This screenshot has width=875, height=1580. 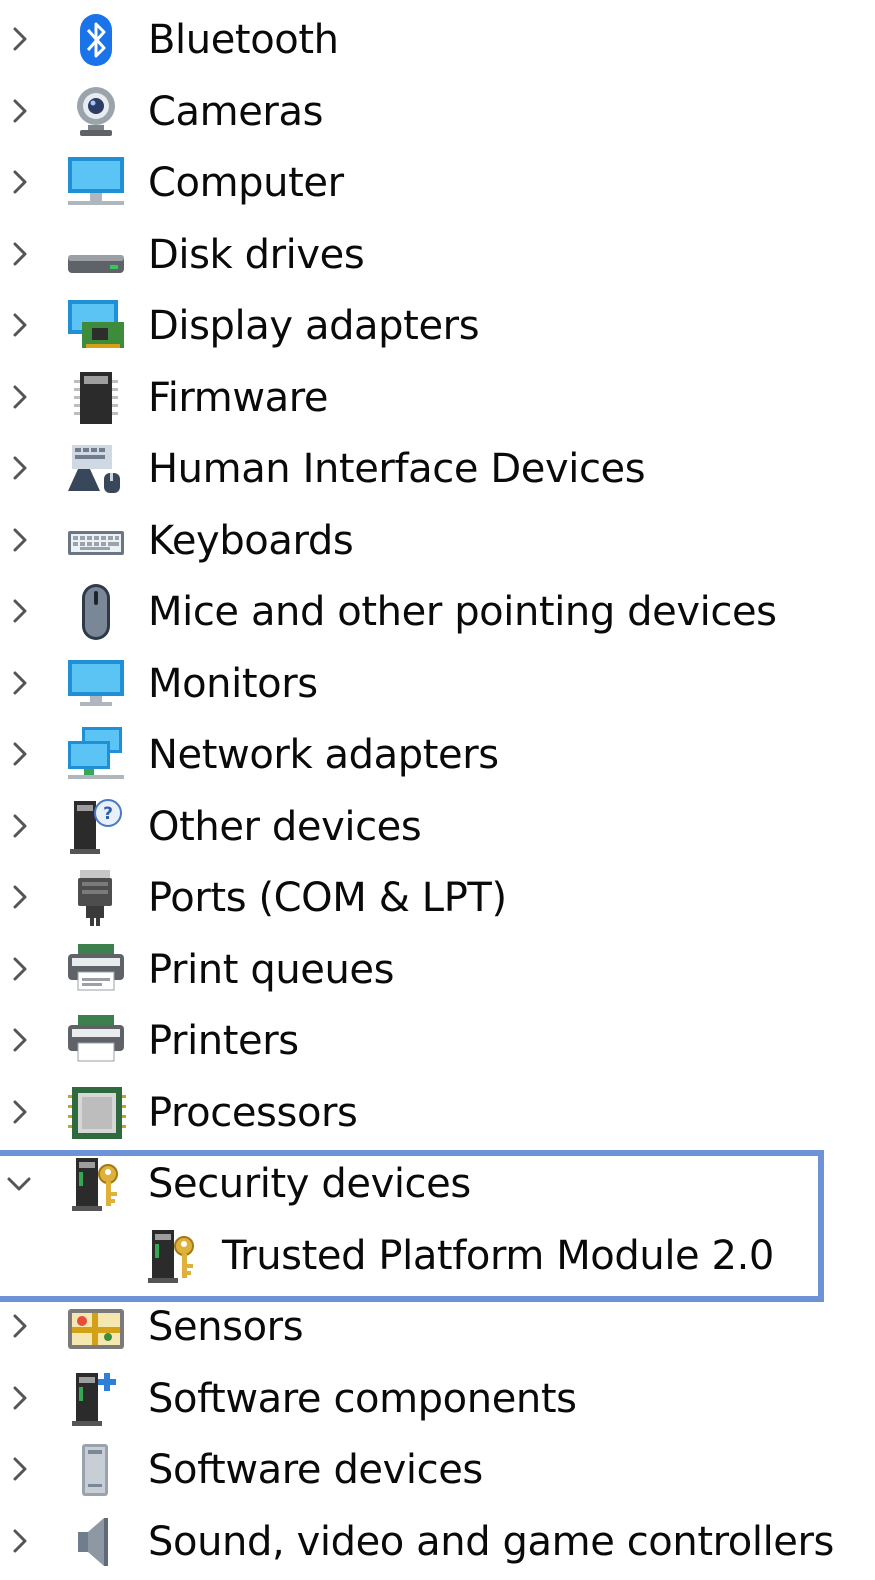 What do you see at coordinates (437, 969) in the screenshot?
I see `tree-item-print-queues: Print queues` at bounding box center [437, 969].